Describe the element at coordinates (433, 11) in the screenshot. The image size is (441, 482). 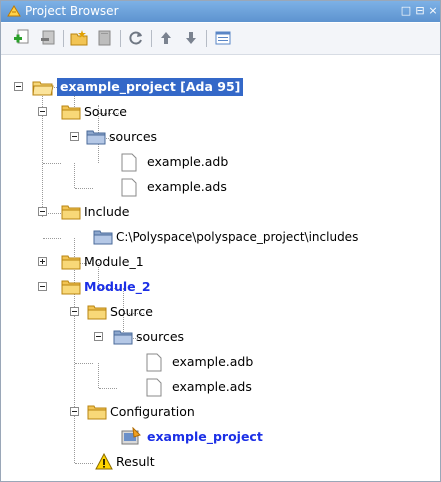
I see `close-icon: ×` at that location.